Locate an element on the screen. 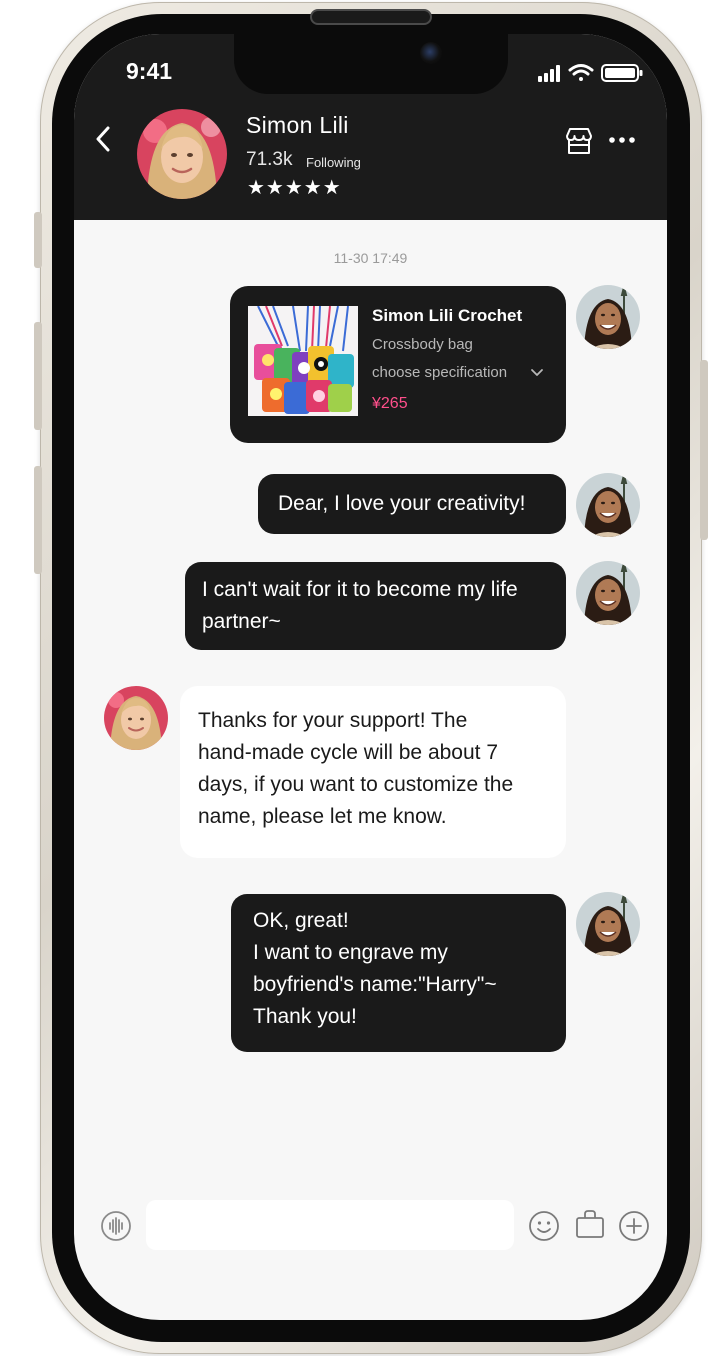 This screenshot has height=1356, width=720. wifi-icon is located at coordinates (581, 72).